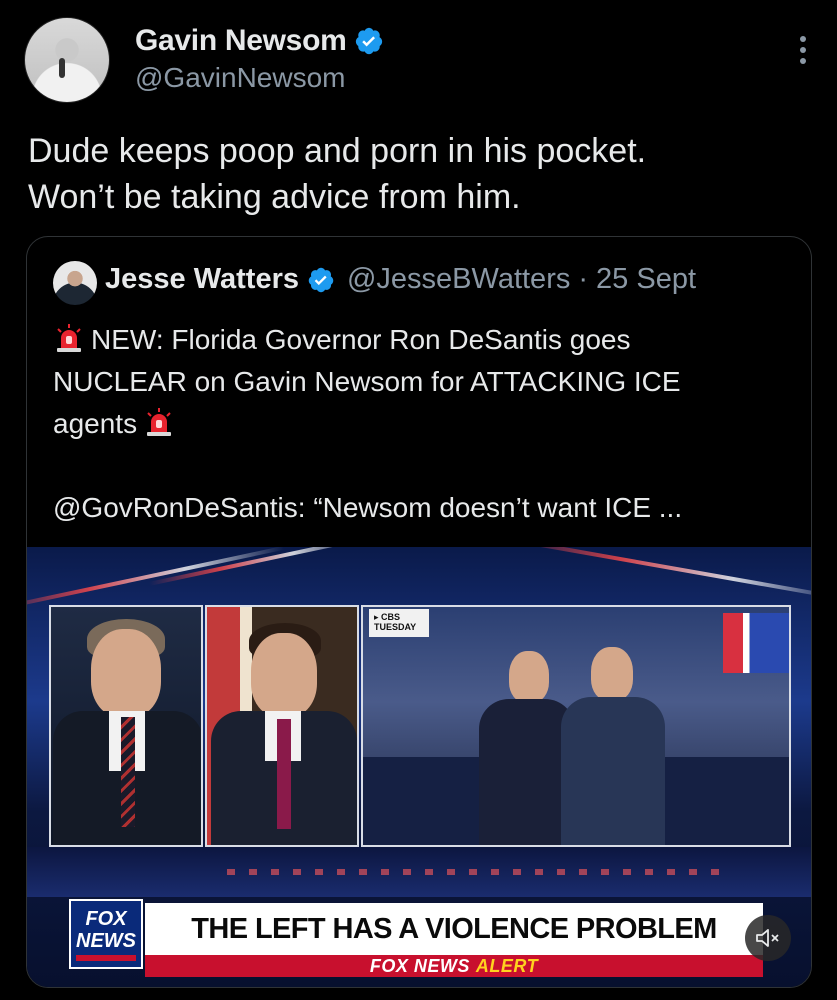 The width and height of the screenshot is (837, 1000). I want to click on author-avatar, so click(67, 60).